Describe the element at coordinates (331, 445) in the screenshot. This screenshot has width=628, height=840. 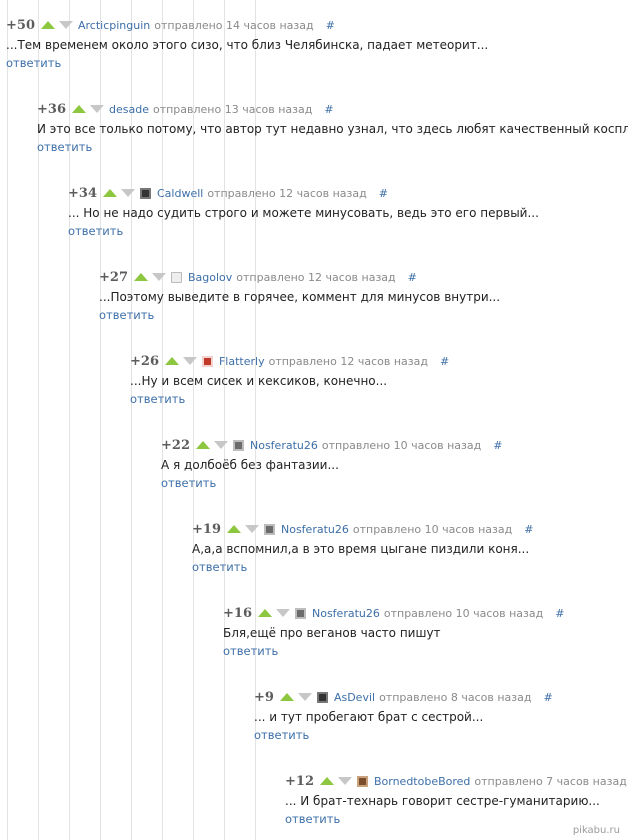
I see `comment-header: +22 Nosferatu26 отправлено 10 часов назад #` at that location.